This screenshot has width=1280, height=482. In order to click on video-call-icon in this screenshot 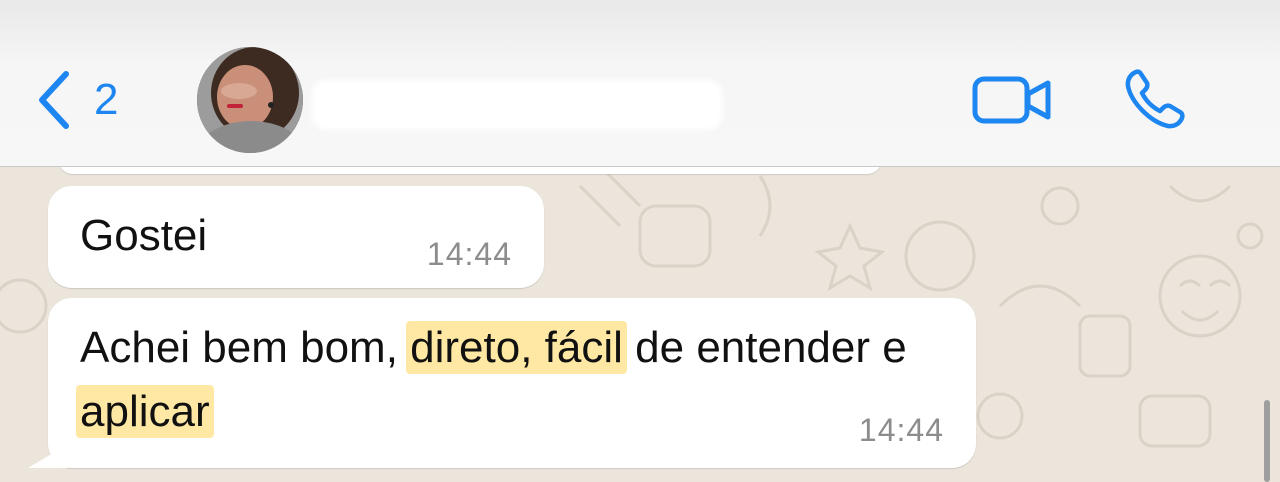, I will do `click(1011, 100)`.